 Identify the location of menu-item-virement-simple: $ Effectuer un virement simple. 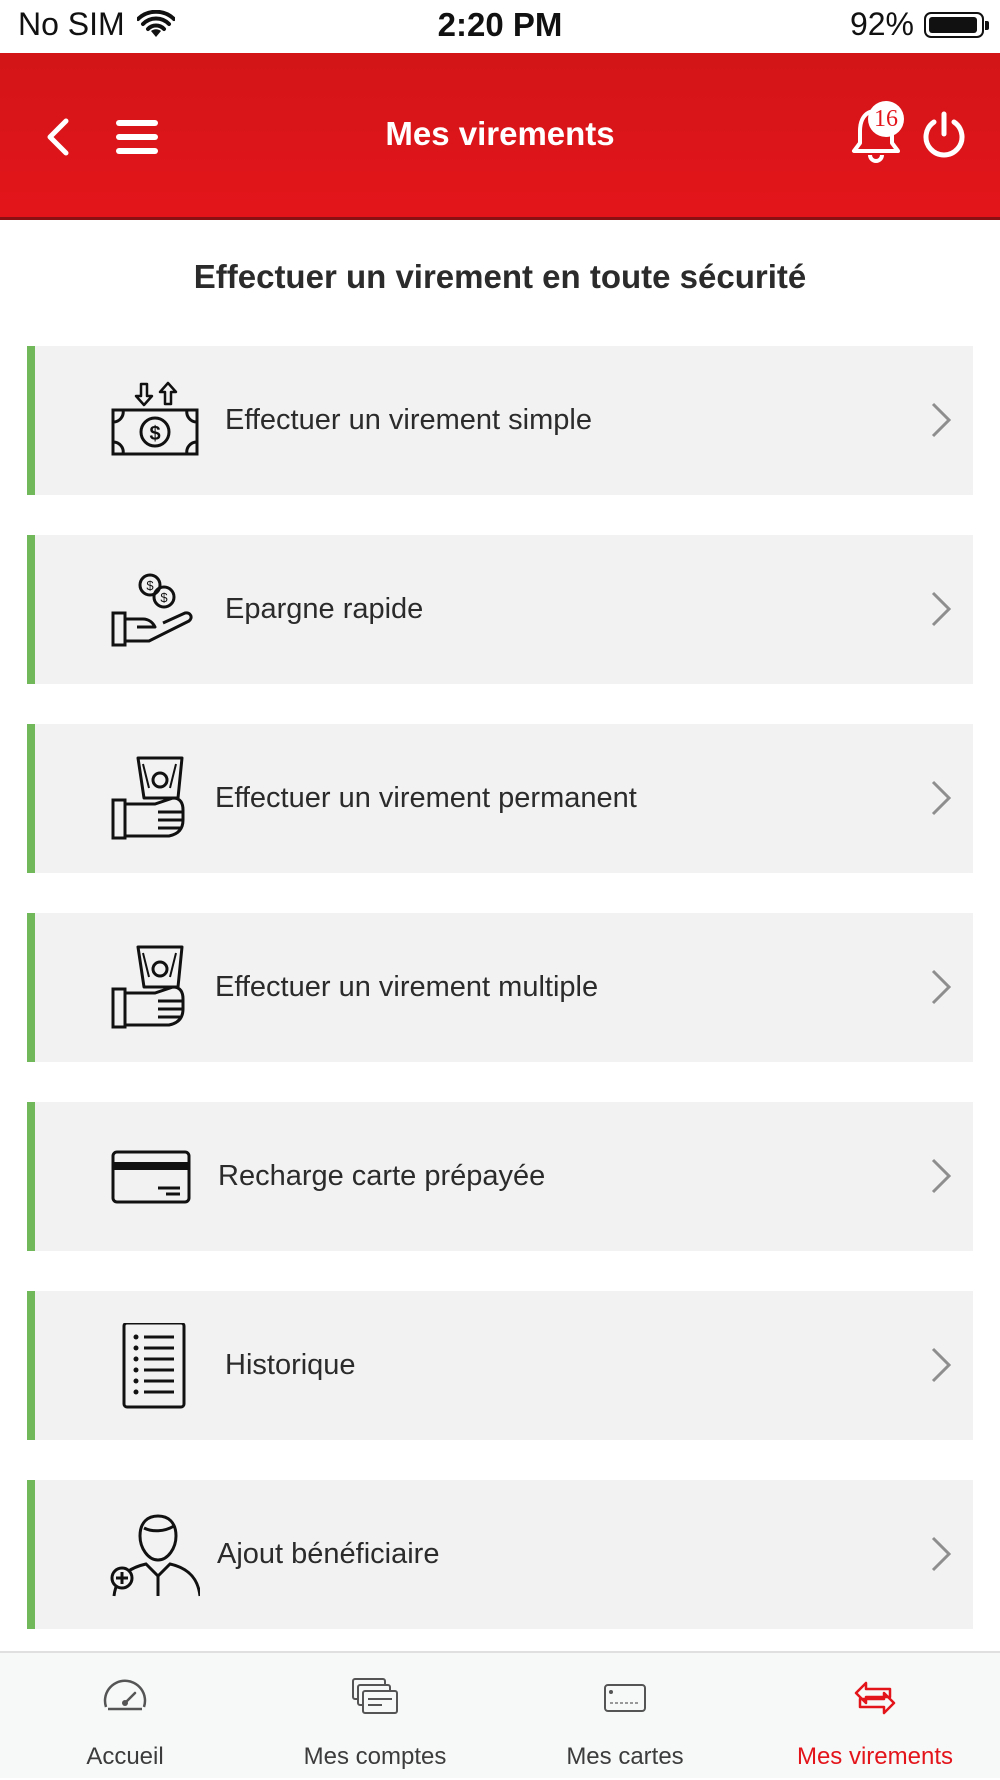
(500, 420).